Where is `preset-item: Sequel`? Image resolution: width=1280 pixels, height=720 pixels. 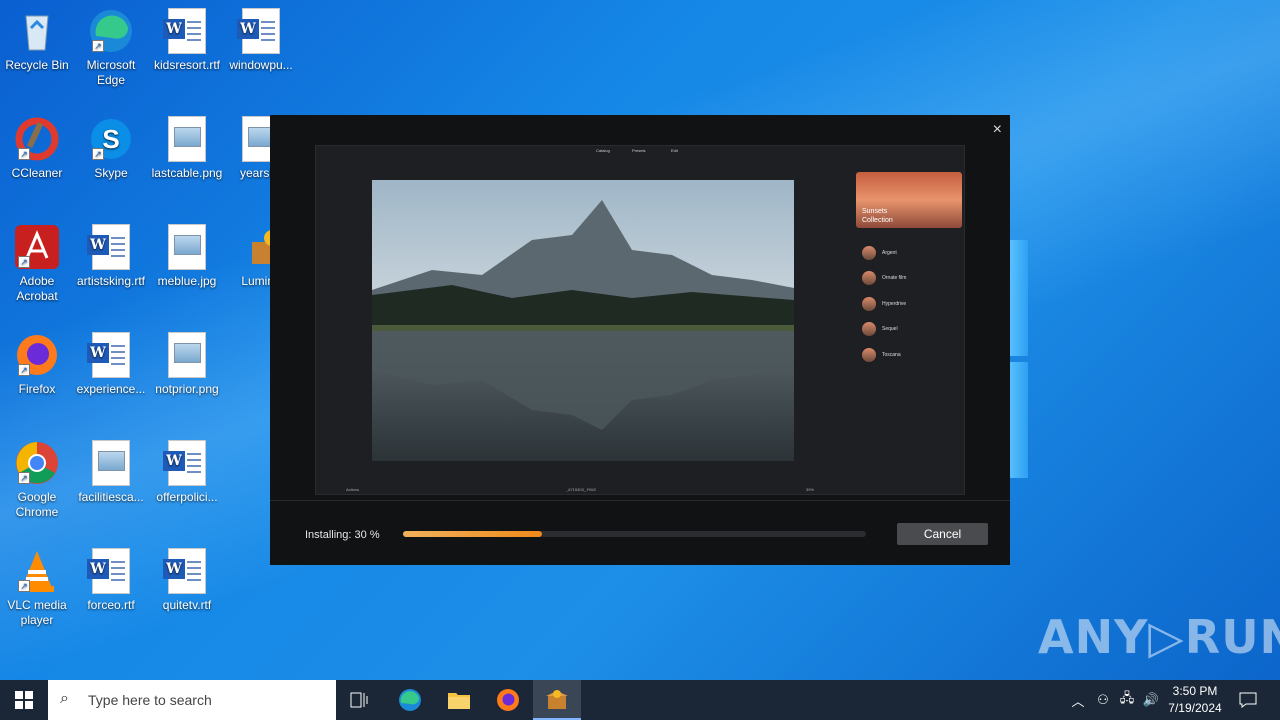 preset-item: Sequel is located at coordinates (912, 329).